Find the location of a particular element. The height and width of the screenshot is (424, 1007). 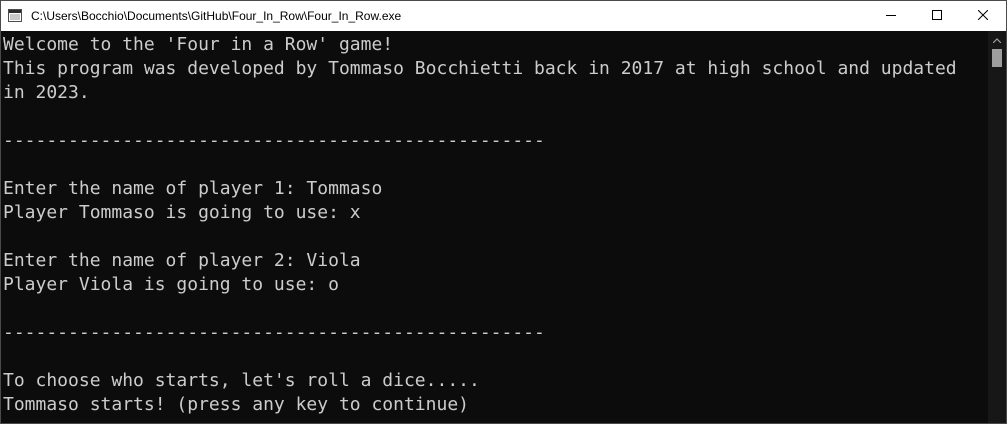

console-line: Enter the name of player 2: Viola is located at coordinates (182, 260).